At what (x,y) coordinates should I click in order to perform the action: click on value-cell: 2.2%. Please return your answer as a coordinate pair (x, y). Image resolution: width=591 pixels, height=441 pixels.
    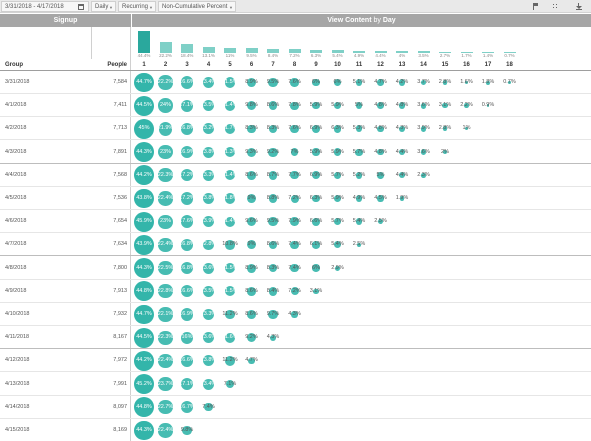
    Looking at the image, I should click on (467, 105).